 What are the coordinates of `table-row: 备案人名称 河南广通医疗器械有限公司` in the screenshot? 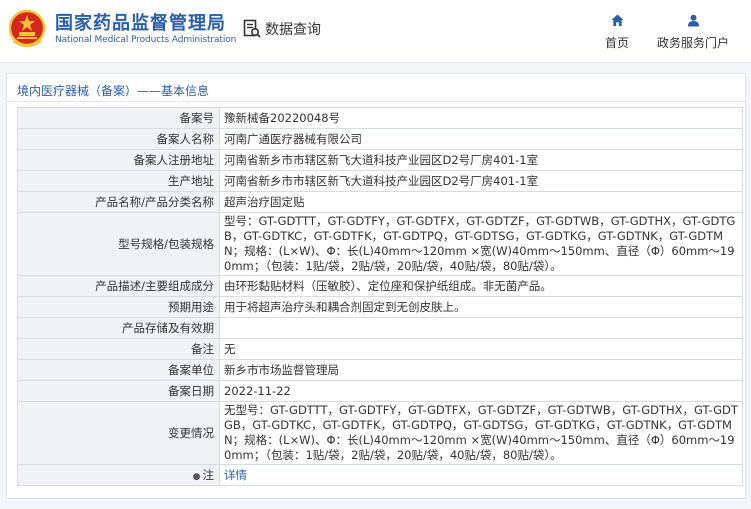 It's located at (380, 139).